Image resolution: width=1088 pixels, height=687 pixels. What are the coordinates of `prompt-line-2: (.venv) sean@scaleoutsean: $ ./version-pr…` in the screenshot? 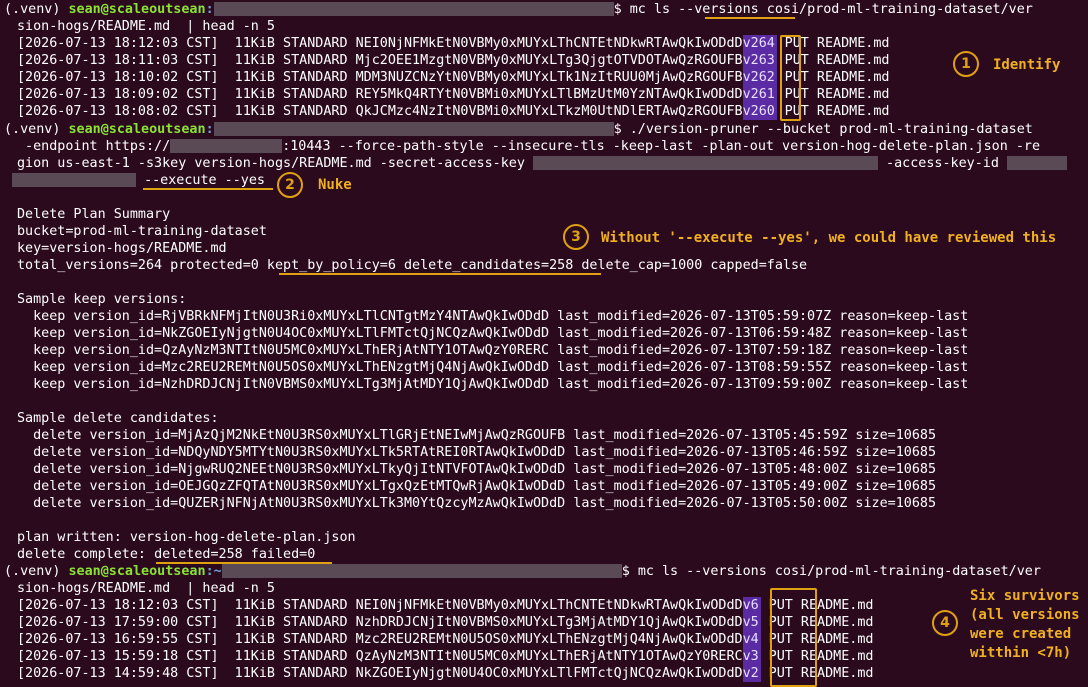 It's located at (518, 129).